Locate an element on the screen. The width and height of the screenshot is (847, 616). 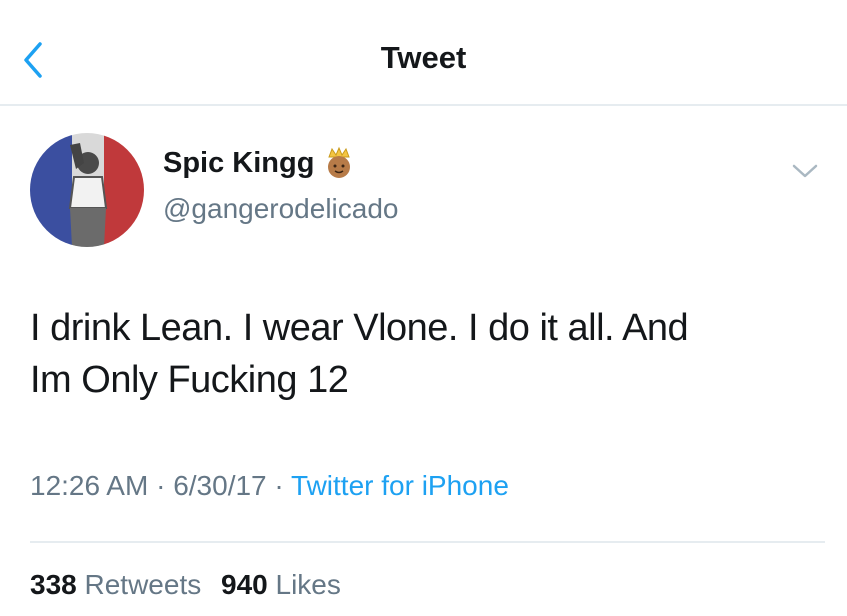
tweet-time: 12:26 AM is located at coordinates (89, 485).